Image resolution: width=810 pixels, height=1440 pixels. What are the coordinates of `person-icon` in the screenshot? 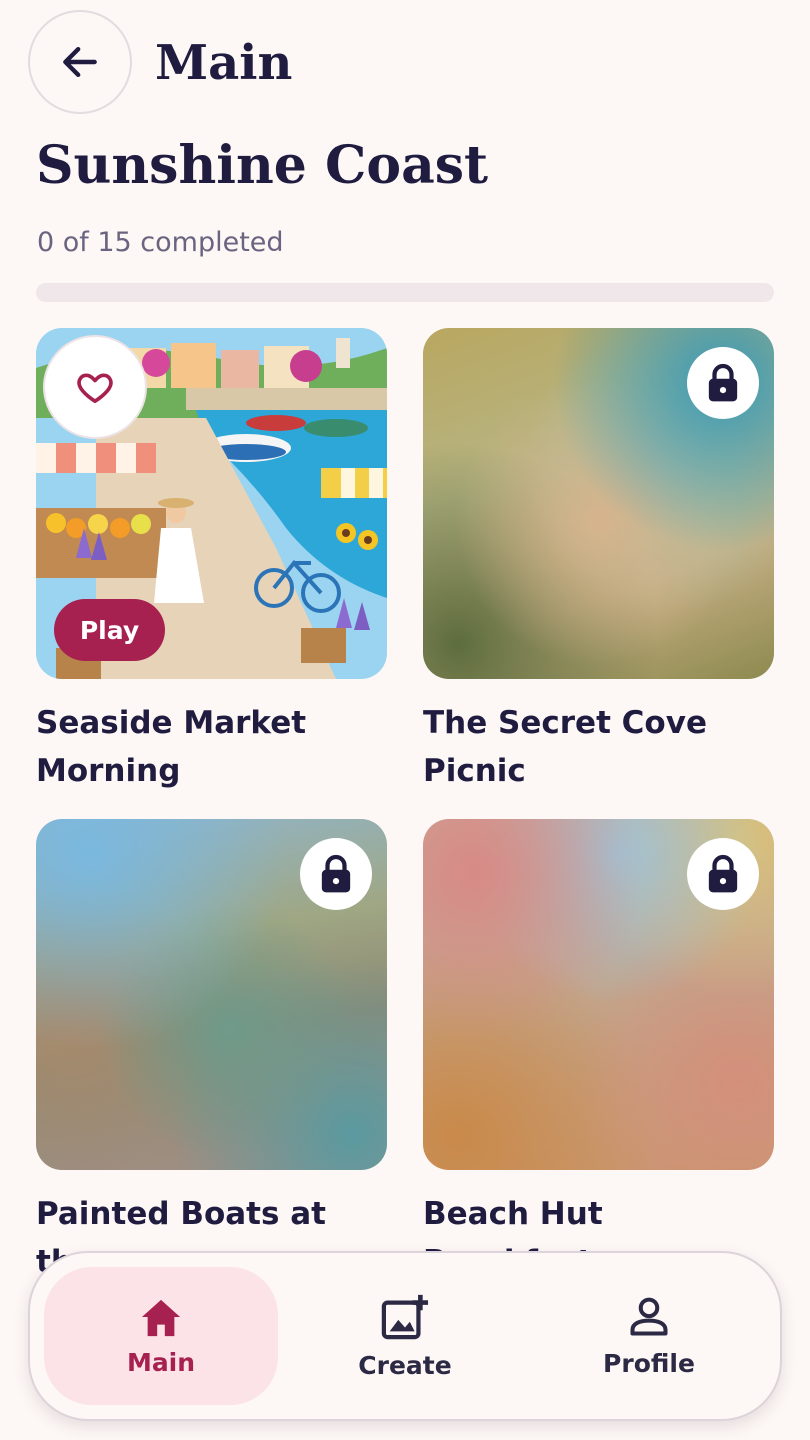 It's located at (649, 1316).